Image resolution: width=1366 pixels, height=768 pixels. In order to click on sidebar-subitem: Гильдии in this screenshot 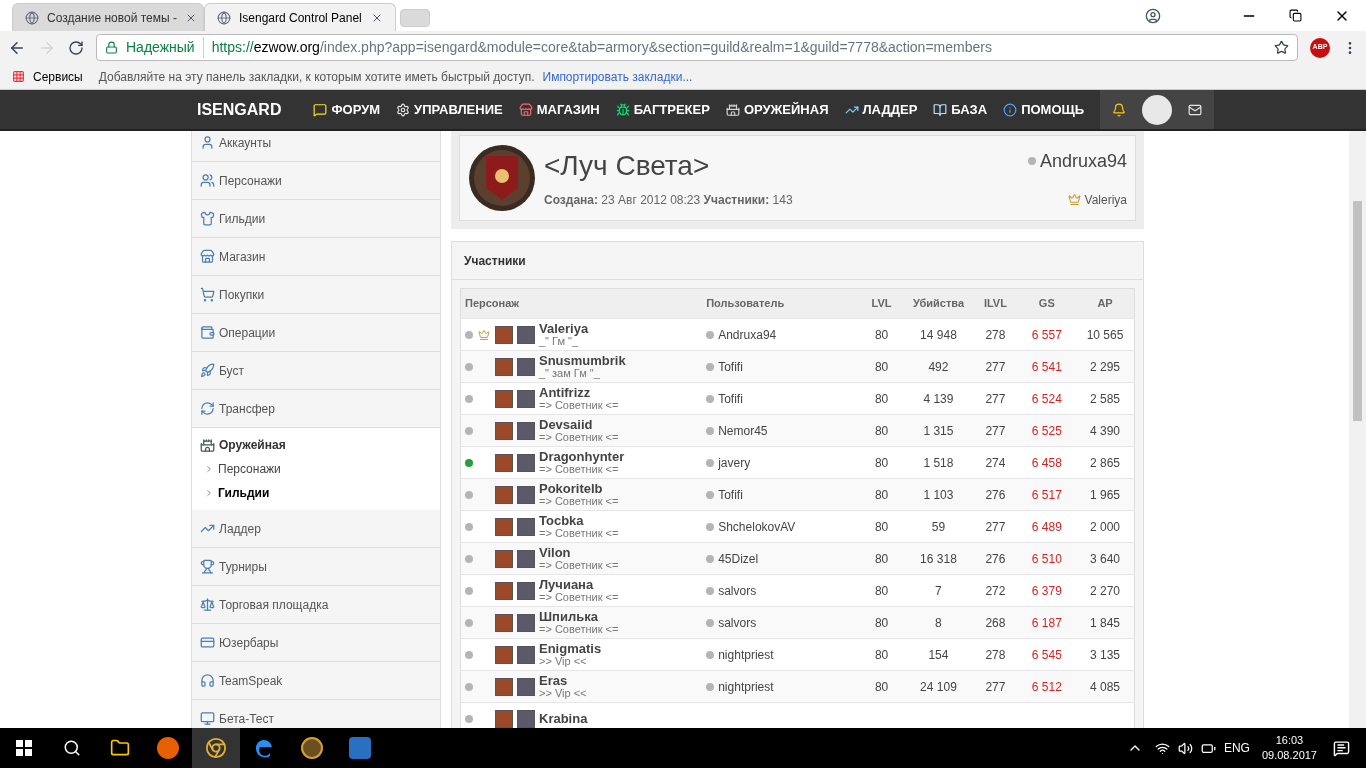, I will do `click(316, 493)`.